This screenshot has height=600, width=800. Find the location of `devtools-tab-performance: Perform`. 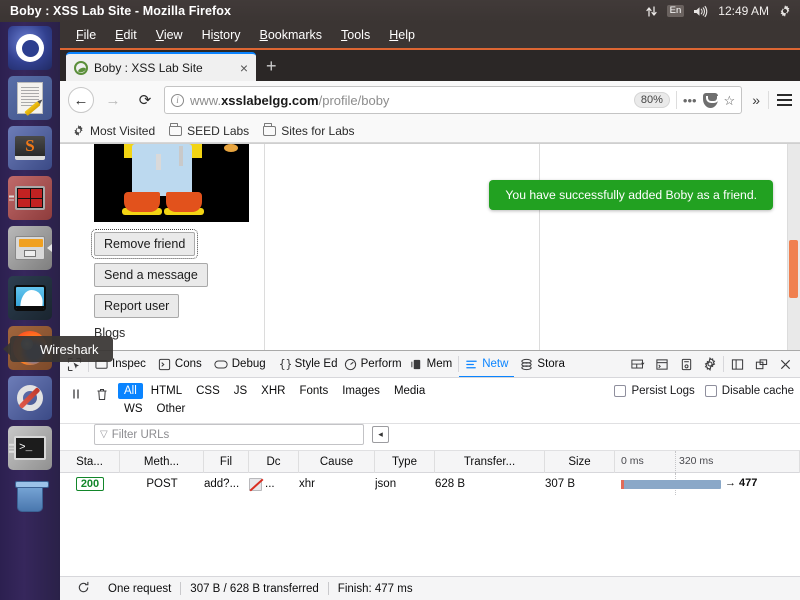

devtools-tab-performance: Perform is located at coordinates (371, 364).